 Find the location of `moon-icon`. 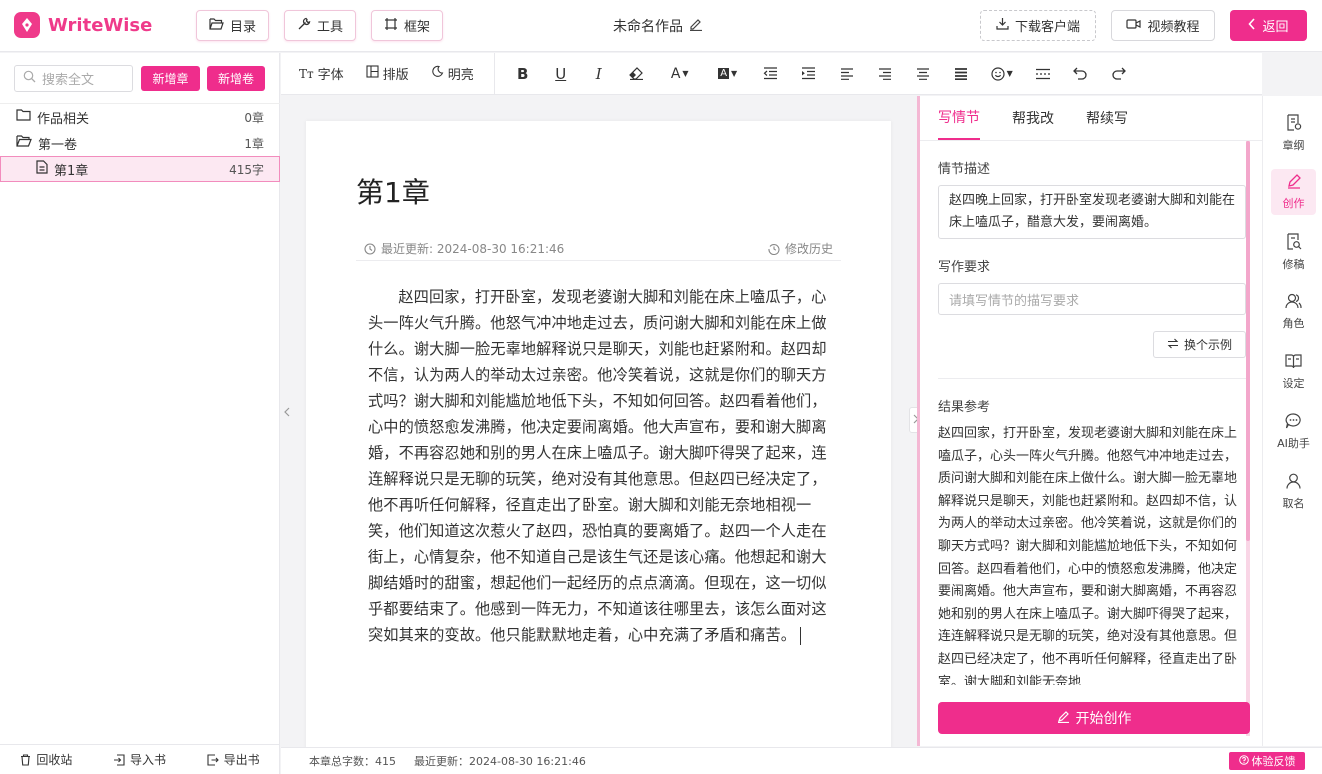

moon-icon is located at coordinates (437, 73).